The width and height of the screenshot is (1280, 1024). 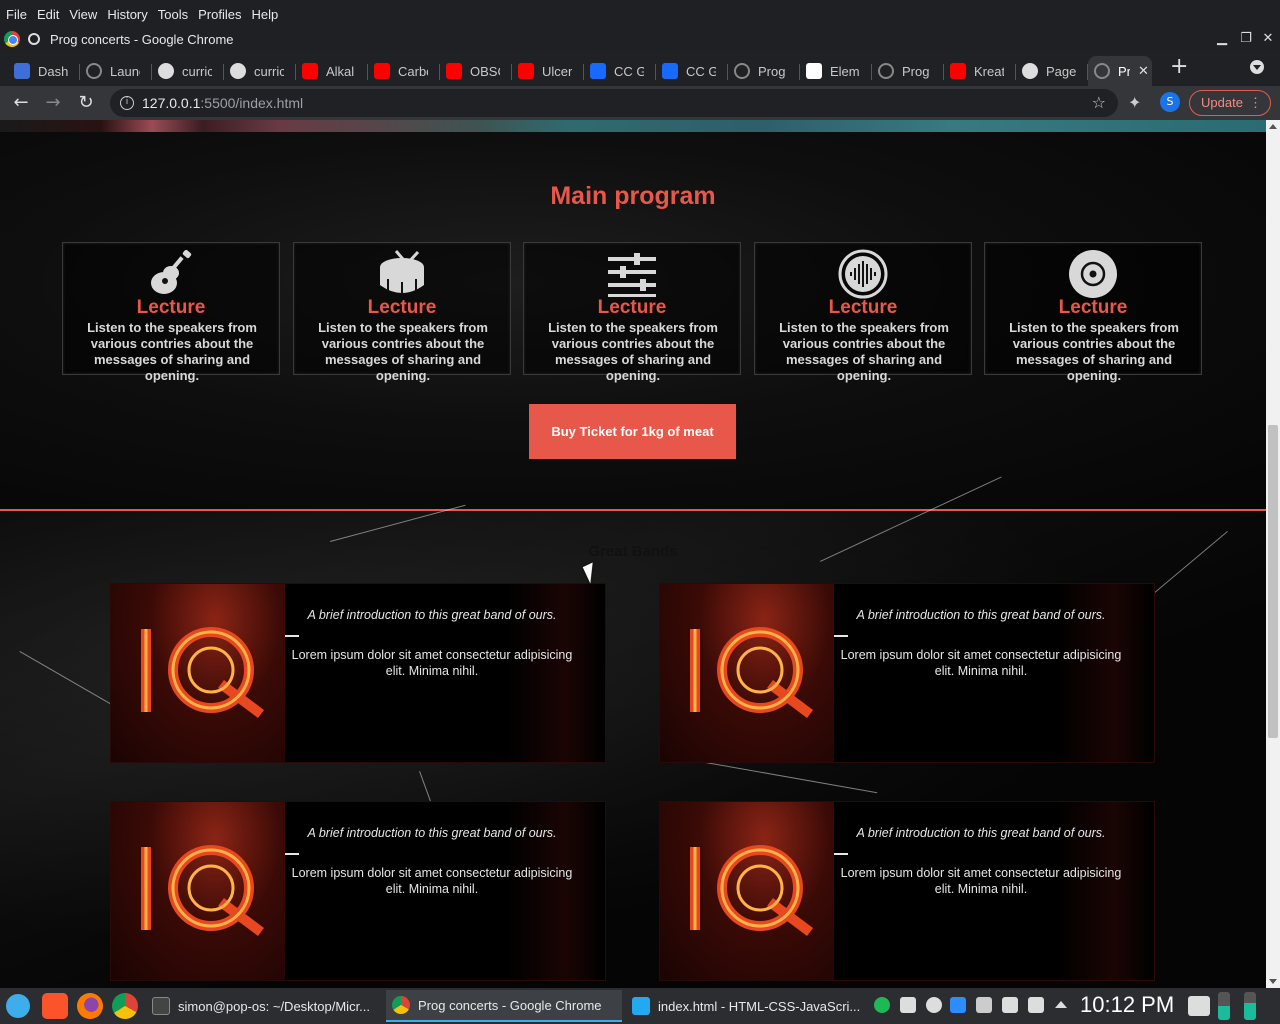 What do you see at coordinates (52, 14) in the screenshot?
I see `menu-edit: Edit` at bounding box center [52, 14].